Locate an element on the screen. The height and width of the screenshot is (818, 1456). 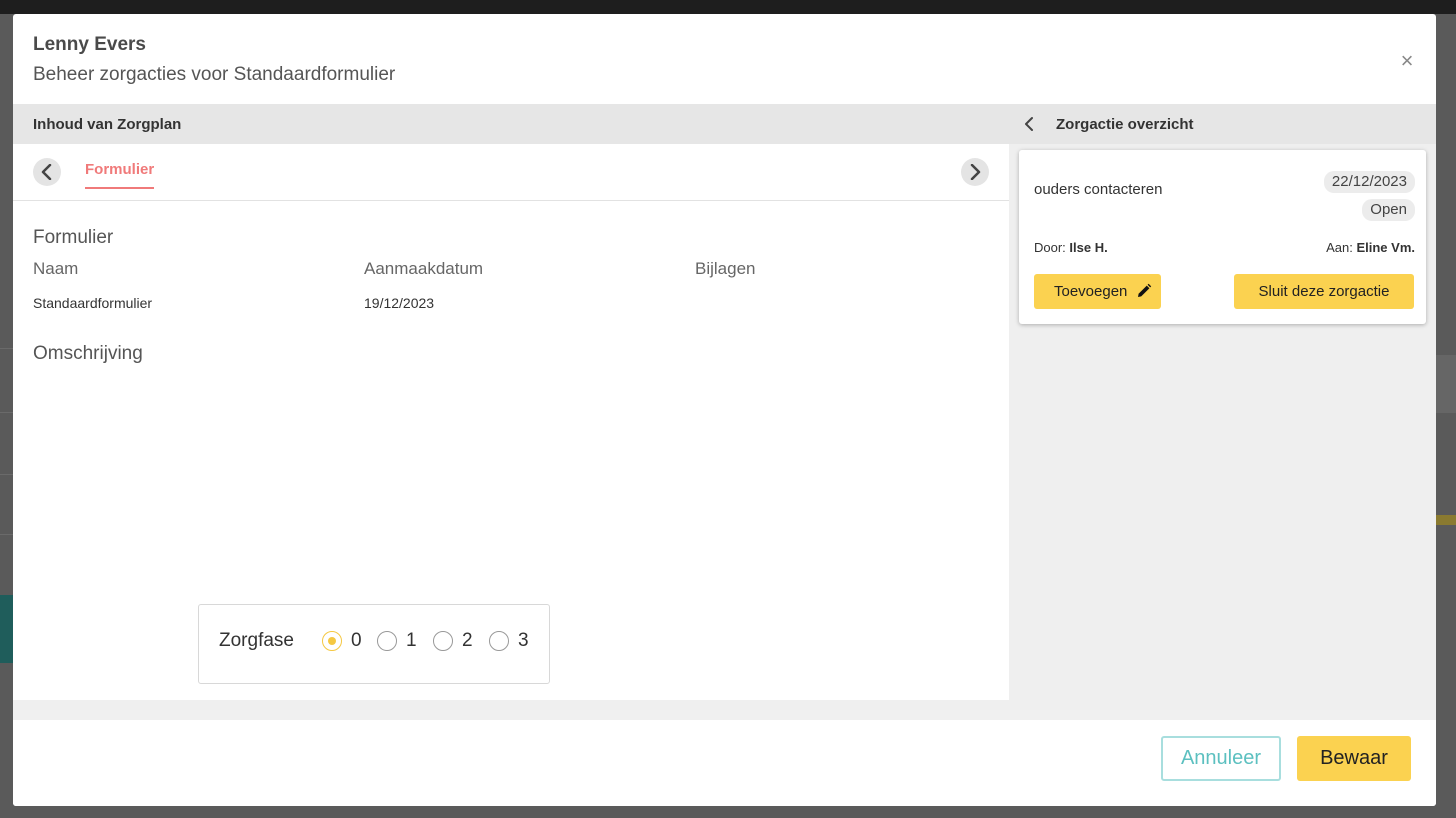
next-tab-button is located at coordinates (975, 172).